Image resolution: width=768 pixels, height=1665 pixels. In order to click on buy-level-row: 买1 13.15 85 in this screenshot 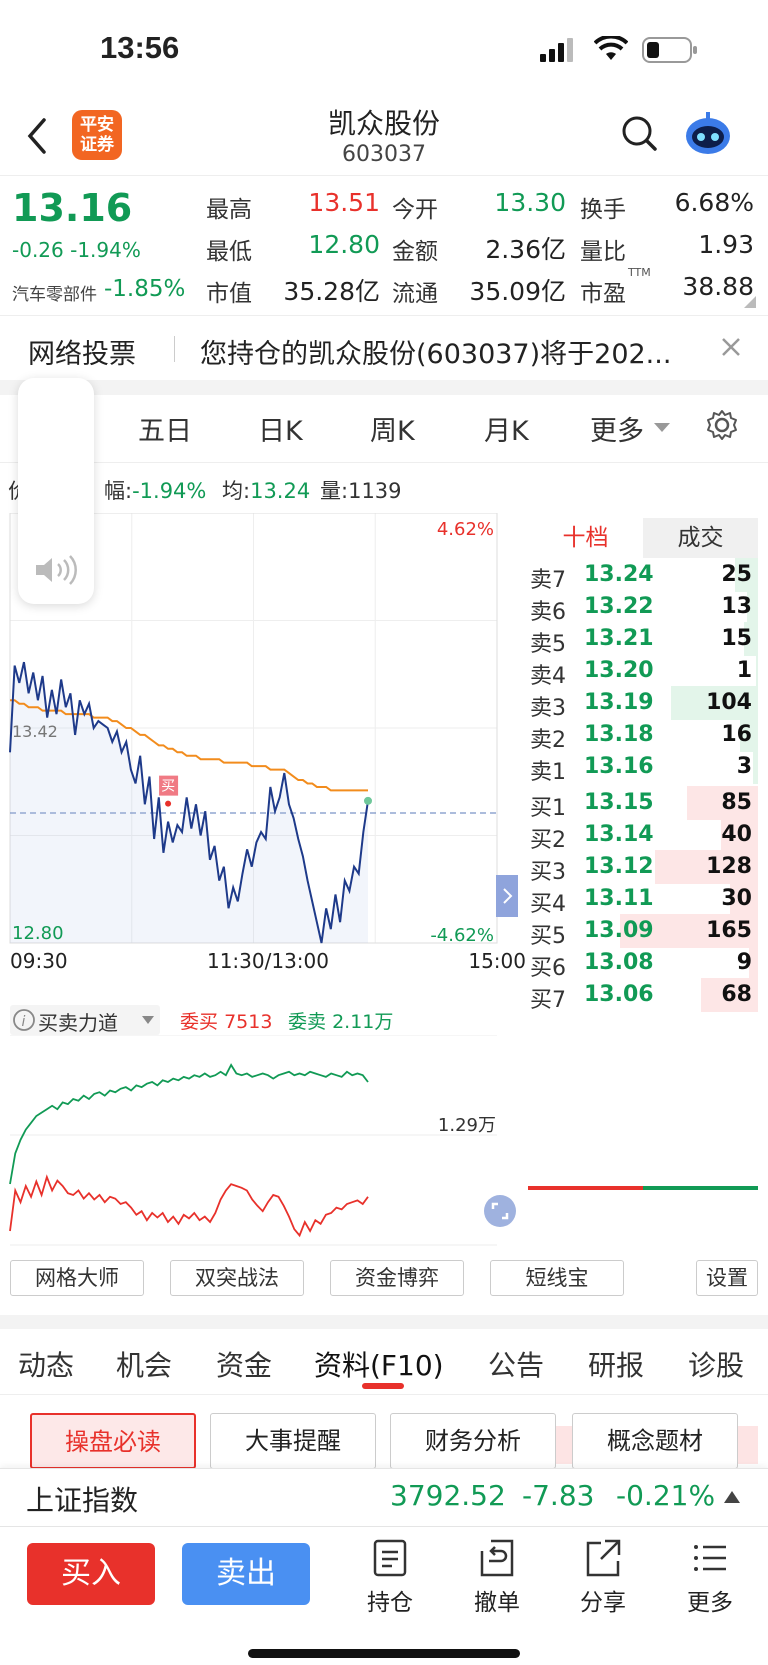, I will do `click(643, 803)`.